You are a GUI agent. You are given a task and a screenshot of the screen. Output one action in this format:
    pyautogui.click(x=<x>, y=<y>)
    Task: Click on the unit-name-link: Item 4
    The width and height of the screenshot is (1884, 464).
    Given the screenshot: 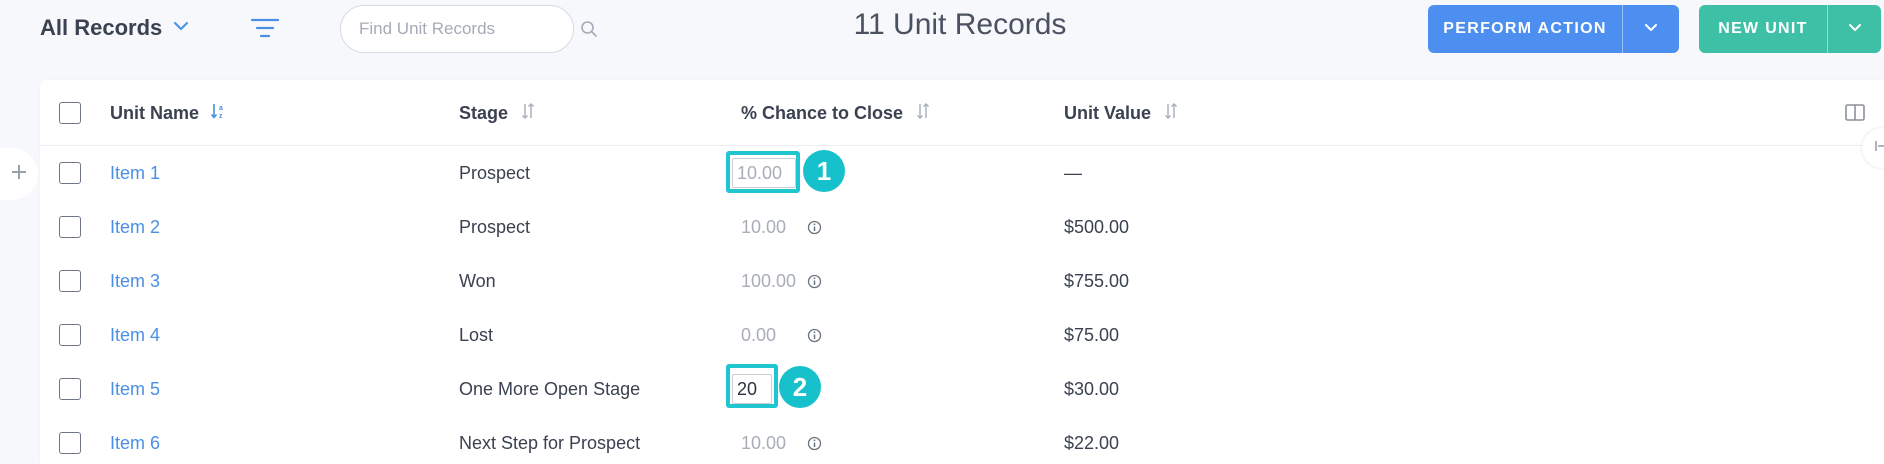 What is the action you would take?
    pyautogui.click(x=135, y=335)
    